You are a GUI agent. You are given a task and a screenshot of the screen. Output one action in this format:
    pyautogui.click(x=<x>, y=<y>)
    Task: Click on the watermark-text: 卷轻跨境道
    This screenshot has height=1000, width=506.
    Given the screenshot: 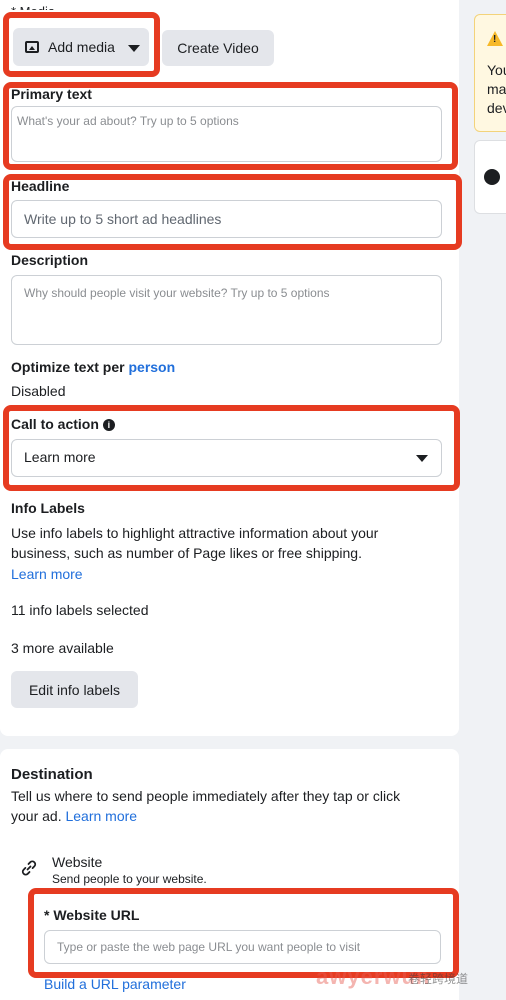 What is the action you would take?
    pyautogui.click(x=438, y=979)
    